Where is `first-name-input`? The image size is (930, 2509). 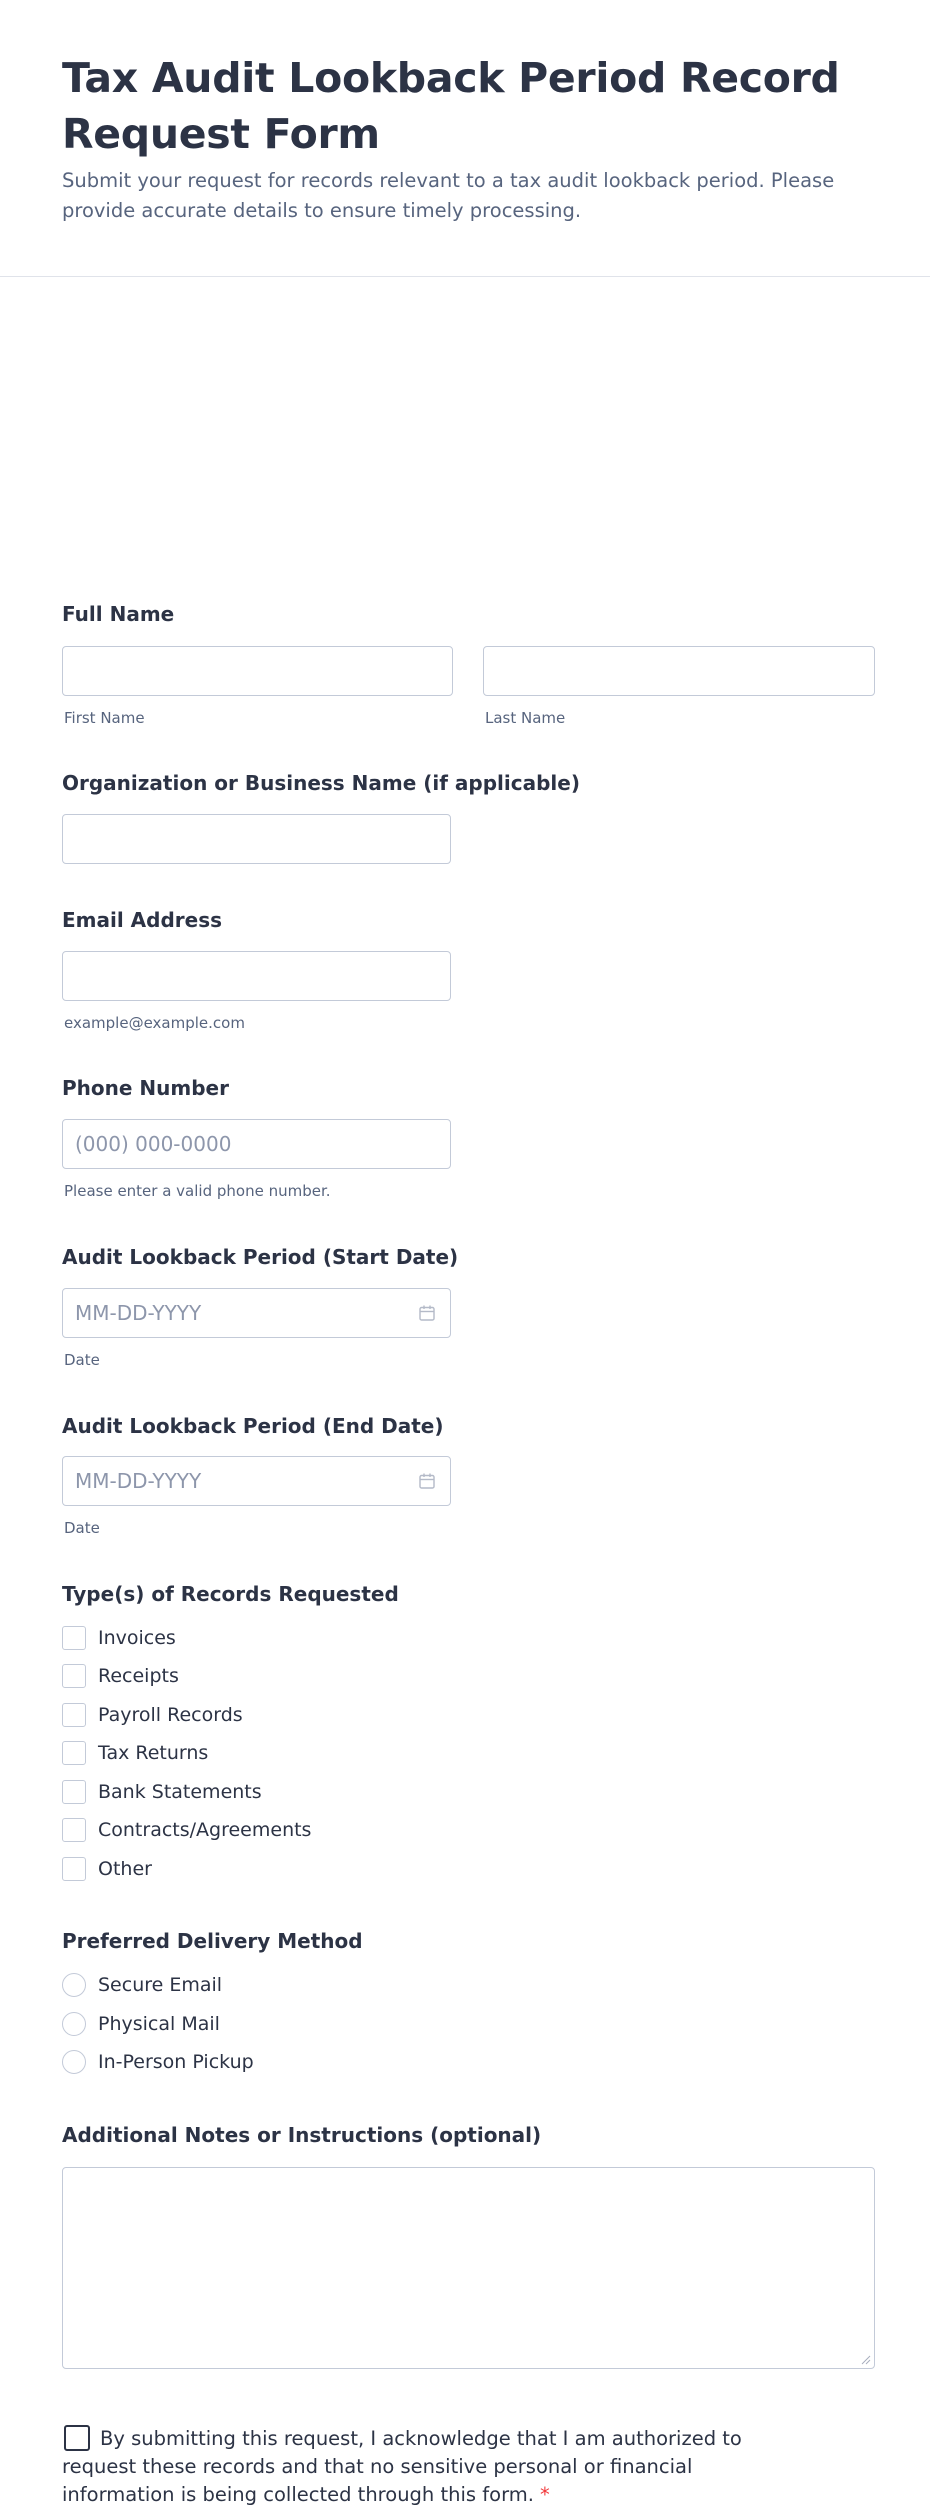
first-name-input is located at coordinates (257, 671).